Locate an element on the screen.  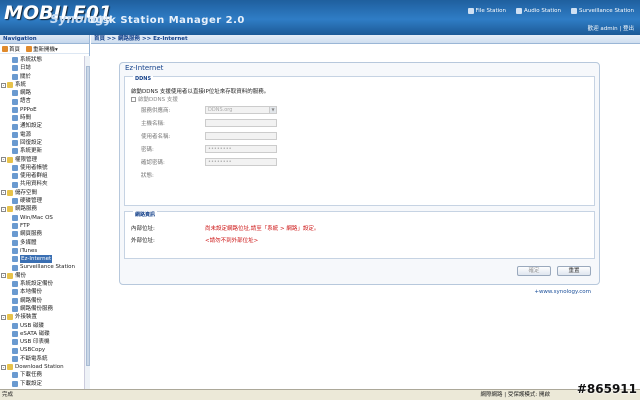
nav-item-label: 下載任務 is located at coordinates (31, 375).